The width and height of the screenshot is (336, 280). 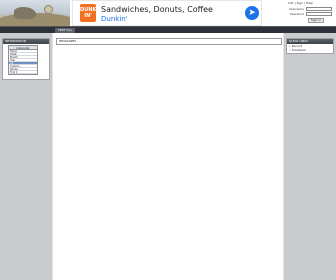 I want to click on quick-link-item: • Feedback, so click(x=310, y=50).